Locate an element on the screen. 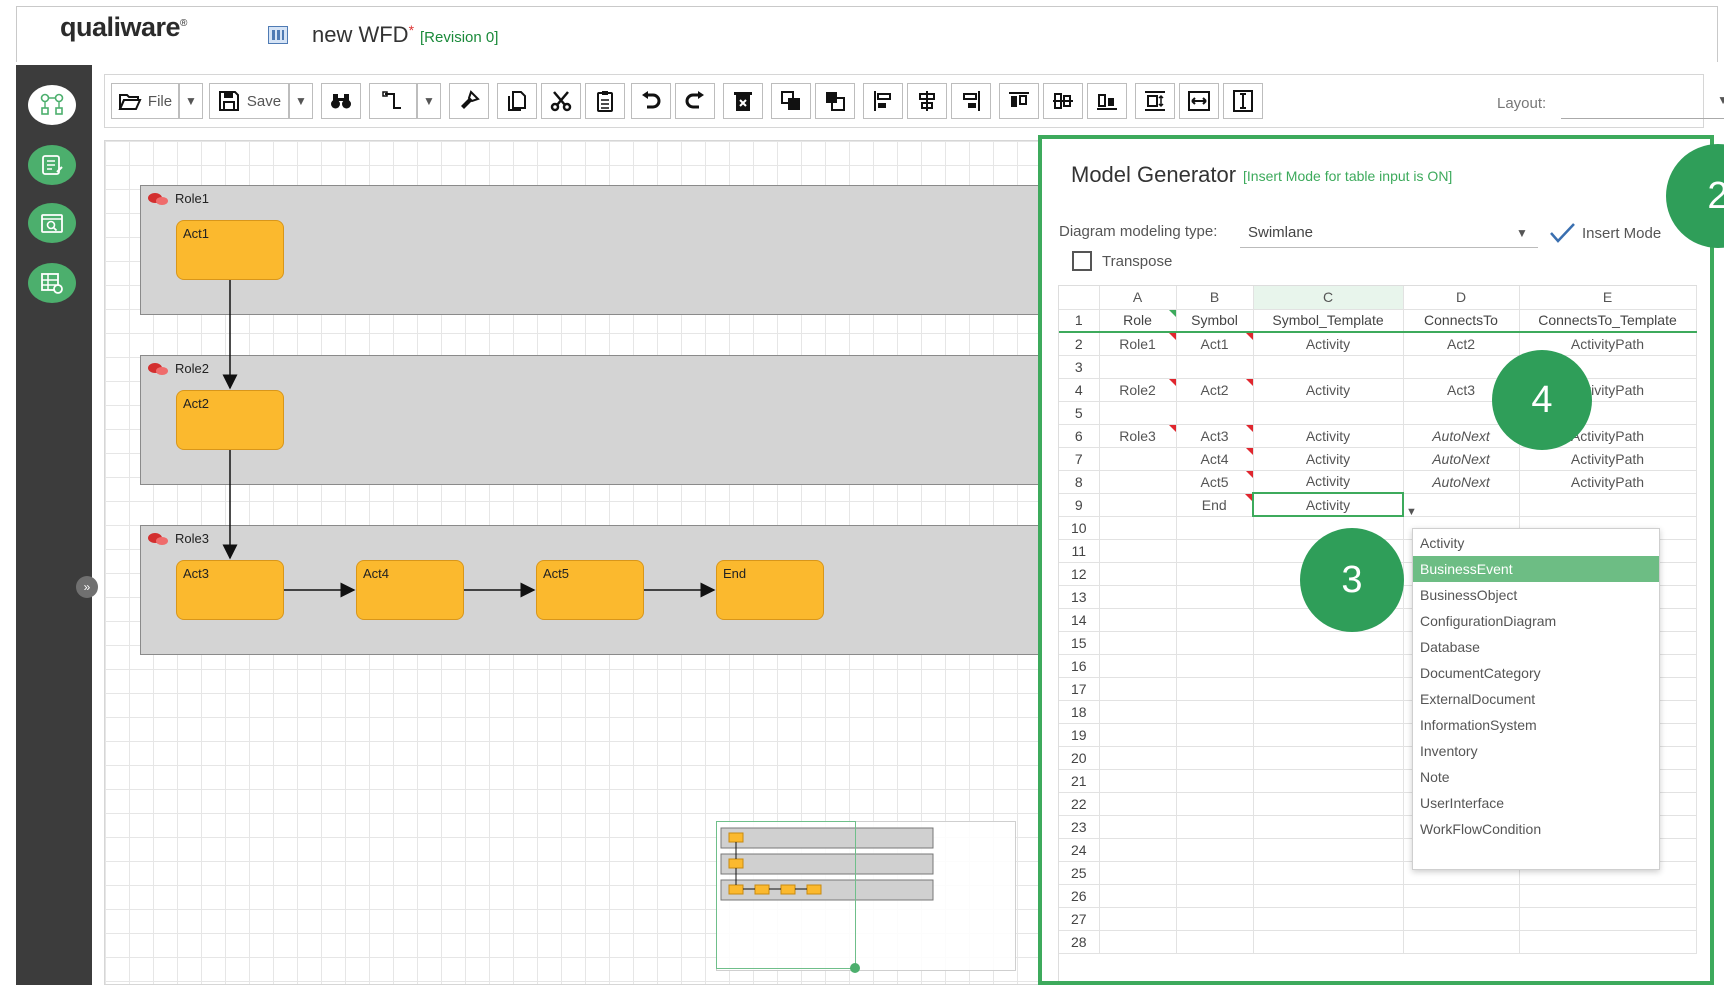 This screenshot has height=985, width=1724. table-cell: Role is located at coordinates (1138, 321).